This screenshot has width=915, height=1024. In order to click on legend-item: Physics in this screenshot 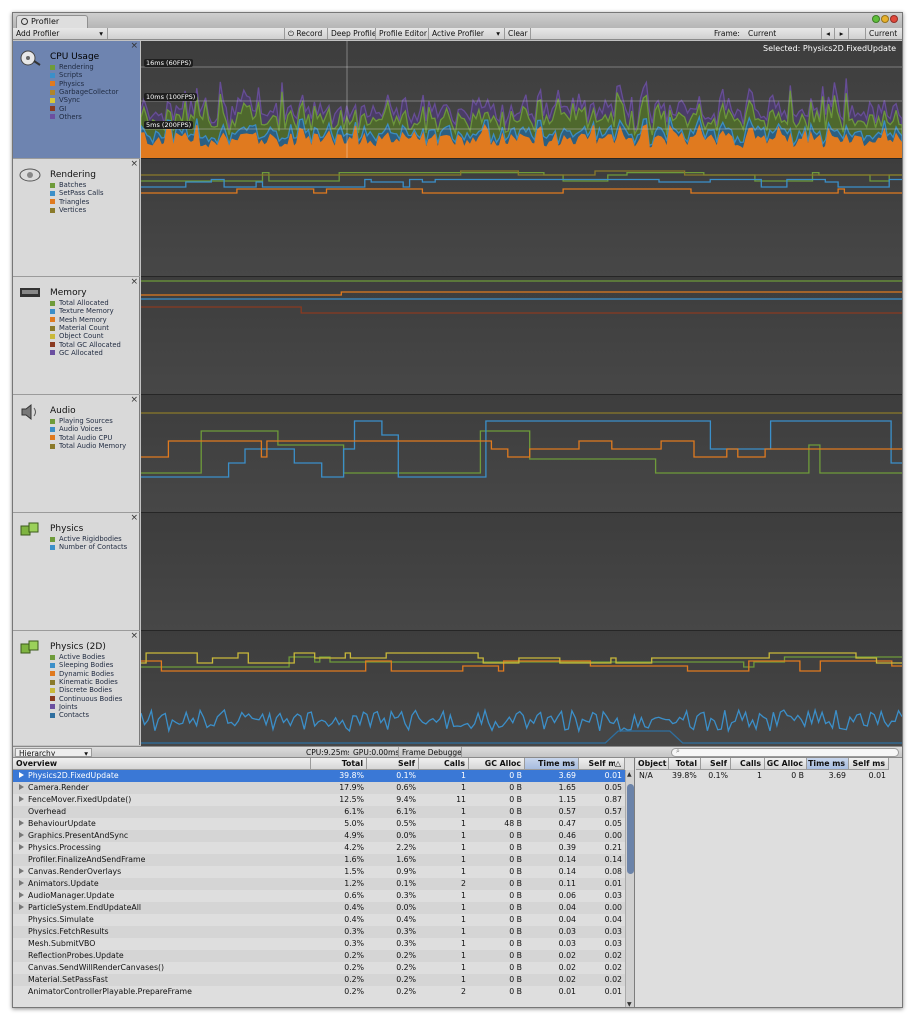, I will do `click(84, 84)`.